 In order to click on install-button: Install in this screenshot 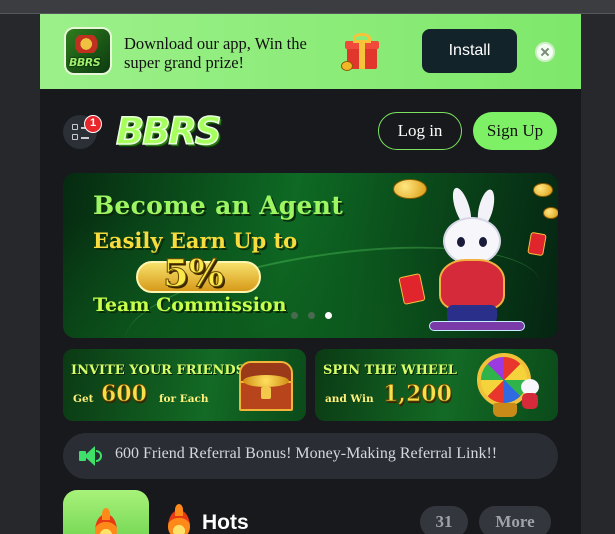, I will do `click(469, 51)`.